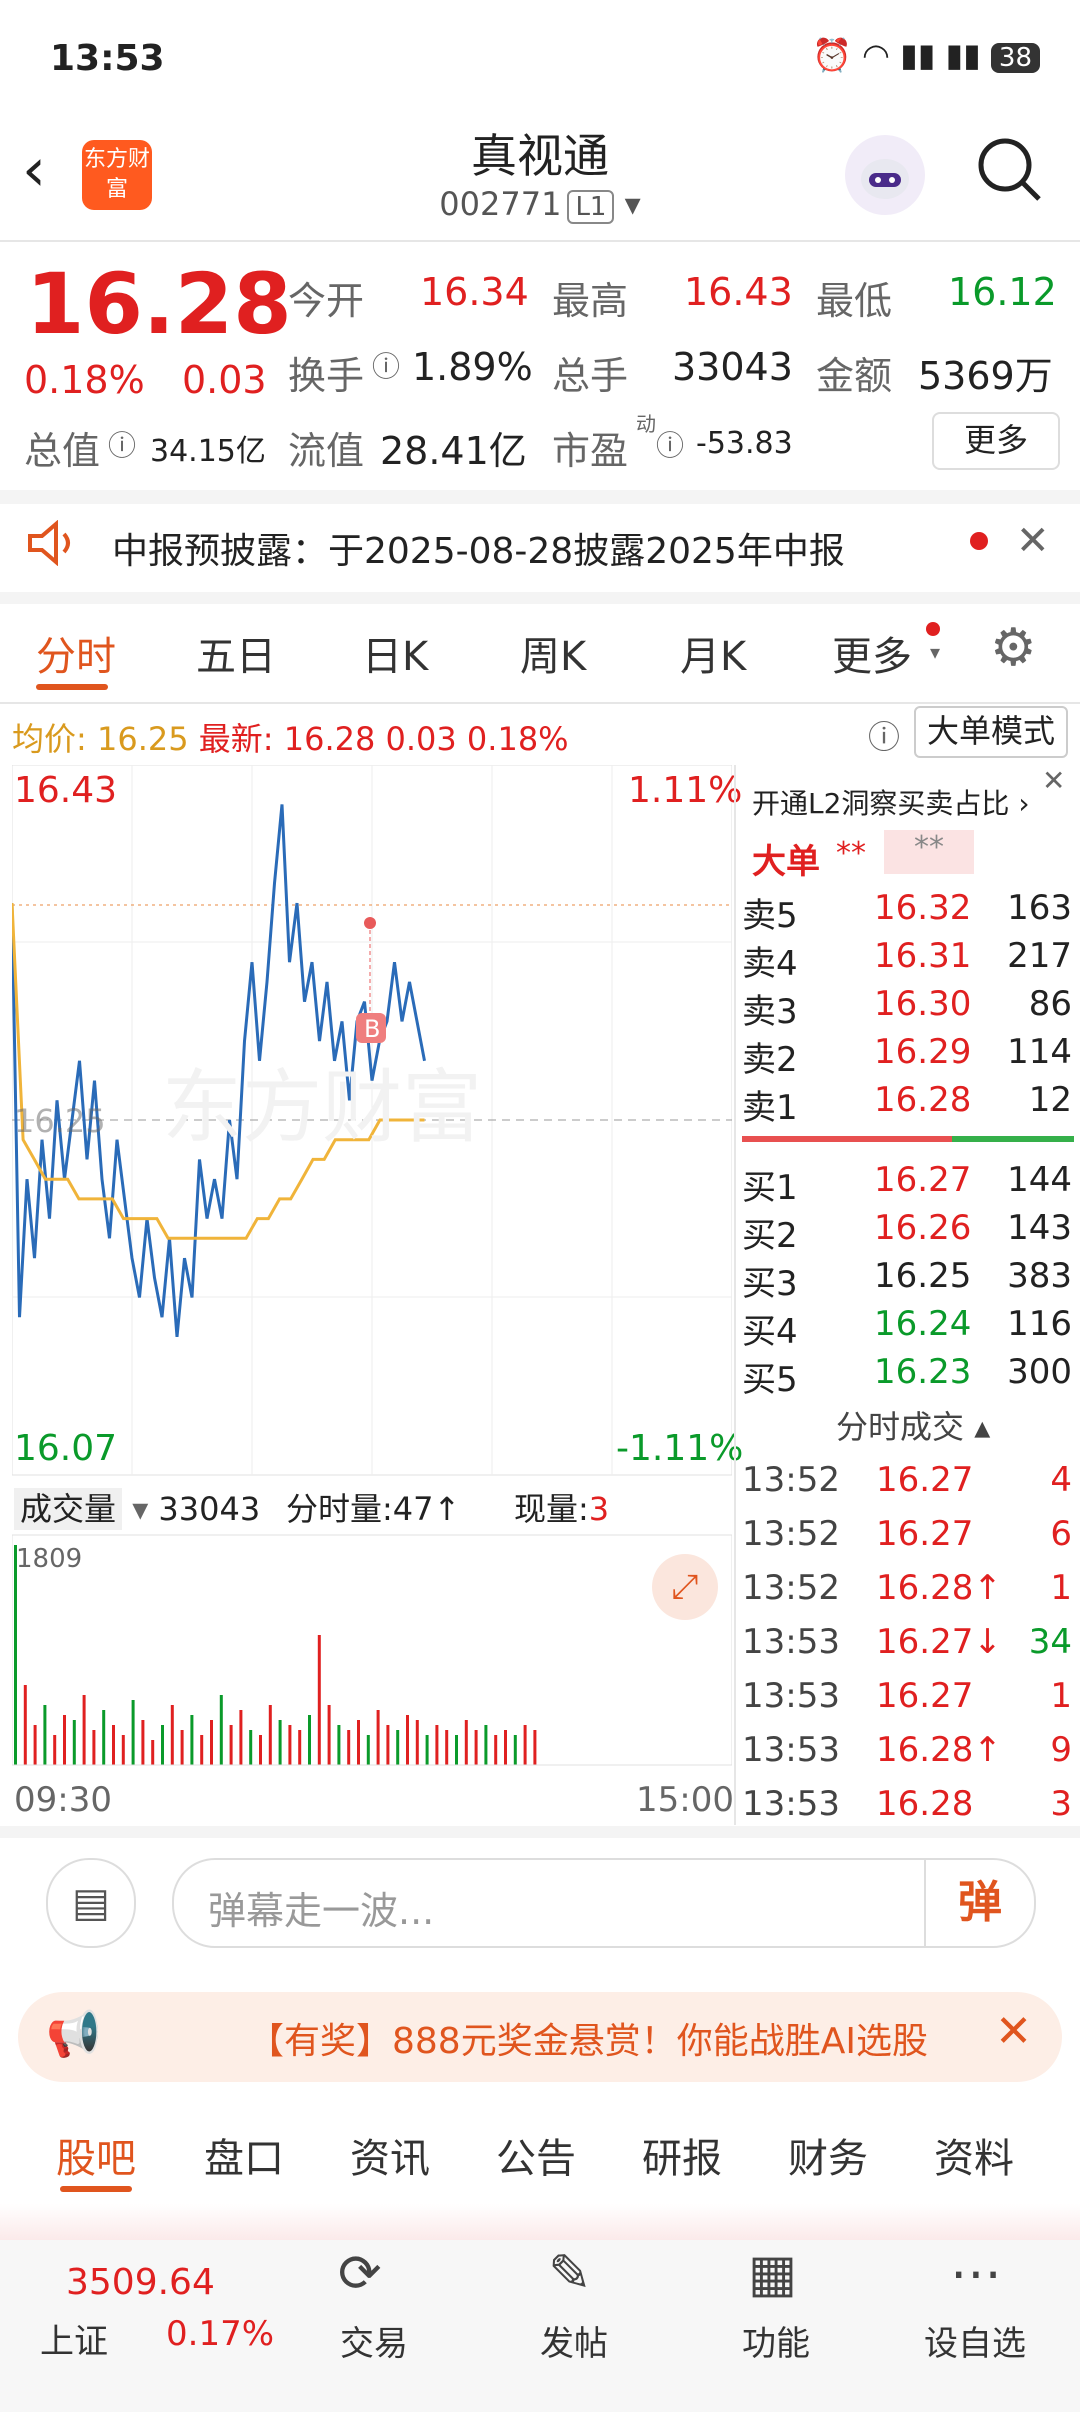 This screenshot has width=1080, height=2412. Describe the element at coordinates (685, 790) in the screenshot. I see `chart-max-pct: 1.11%` at that location.